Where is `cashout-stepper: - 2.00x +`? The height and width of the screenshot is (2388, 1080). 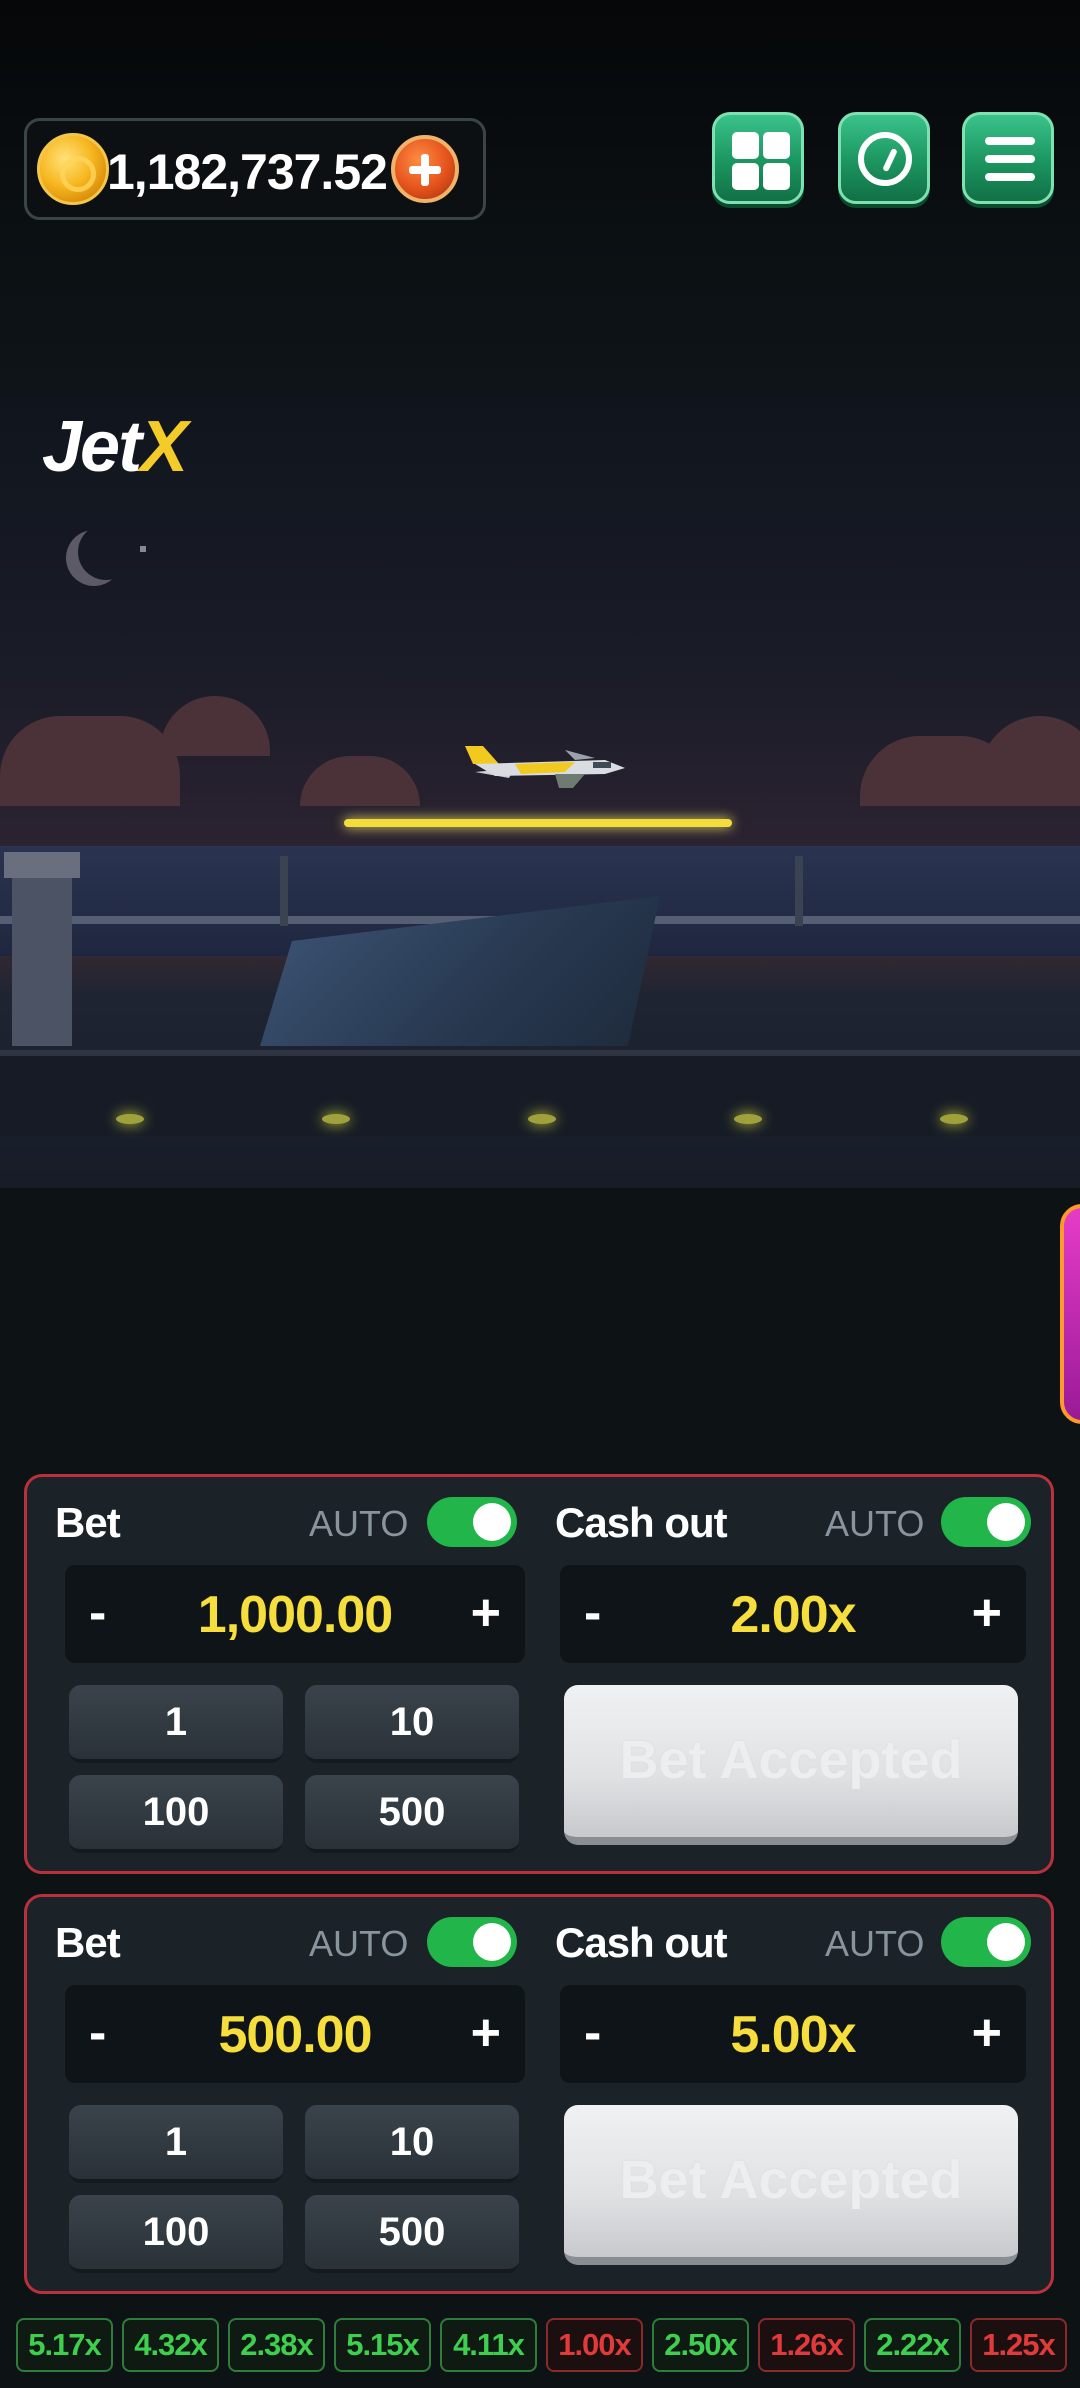 cashout-stepper: - 2.00x + is located at coordinates (793, 1614).